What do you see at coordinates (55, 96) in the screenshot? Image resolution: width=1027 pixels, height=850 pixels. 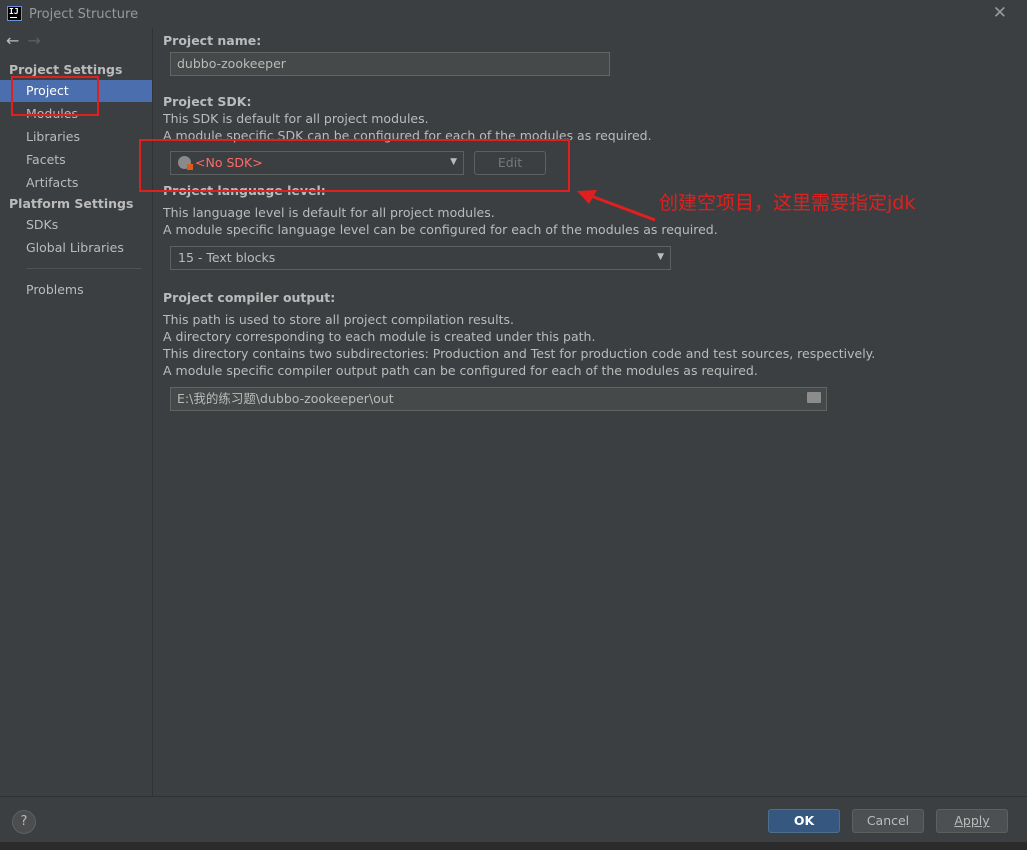 I see `annotation-box-project` at bounding box center [55, 96].